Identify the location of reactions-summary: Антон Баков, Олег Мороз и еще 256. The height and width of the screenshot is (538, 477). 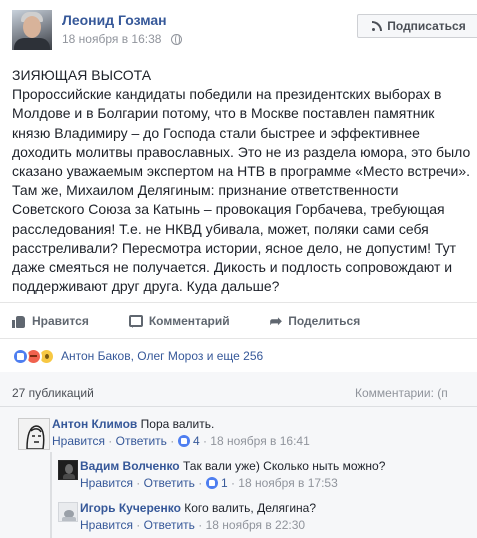
(137, 356).